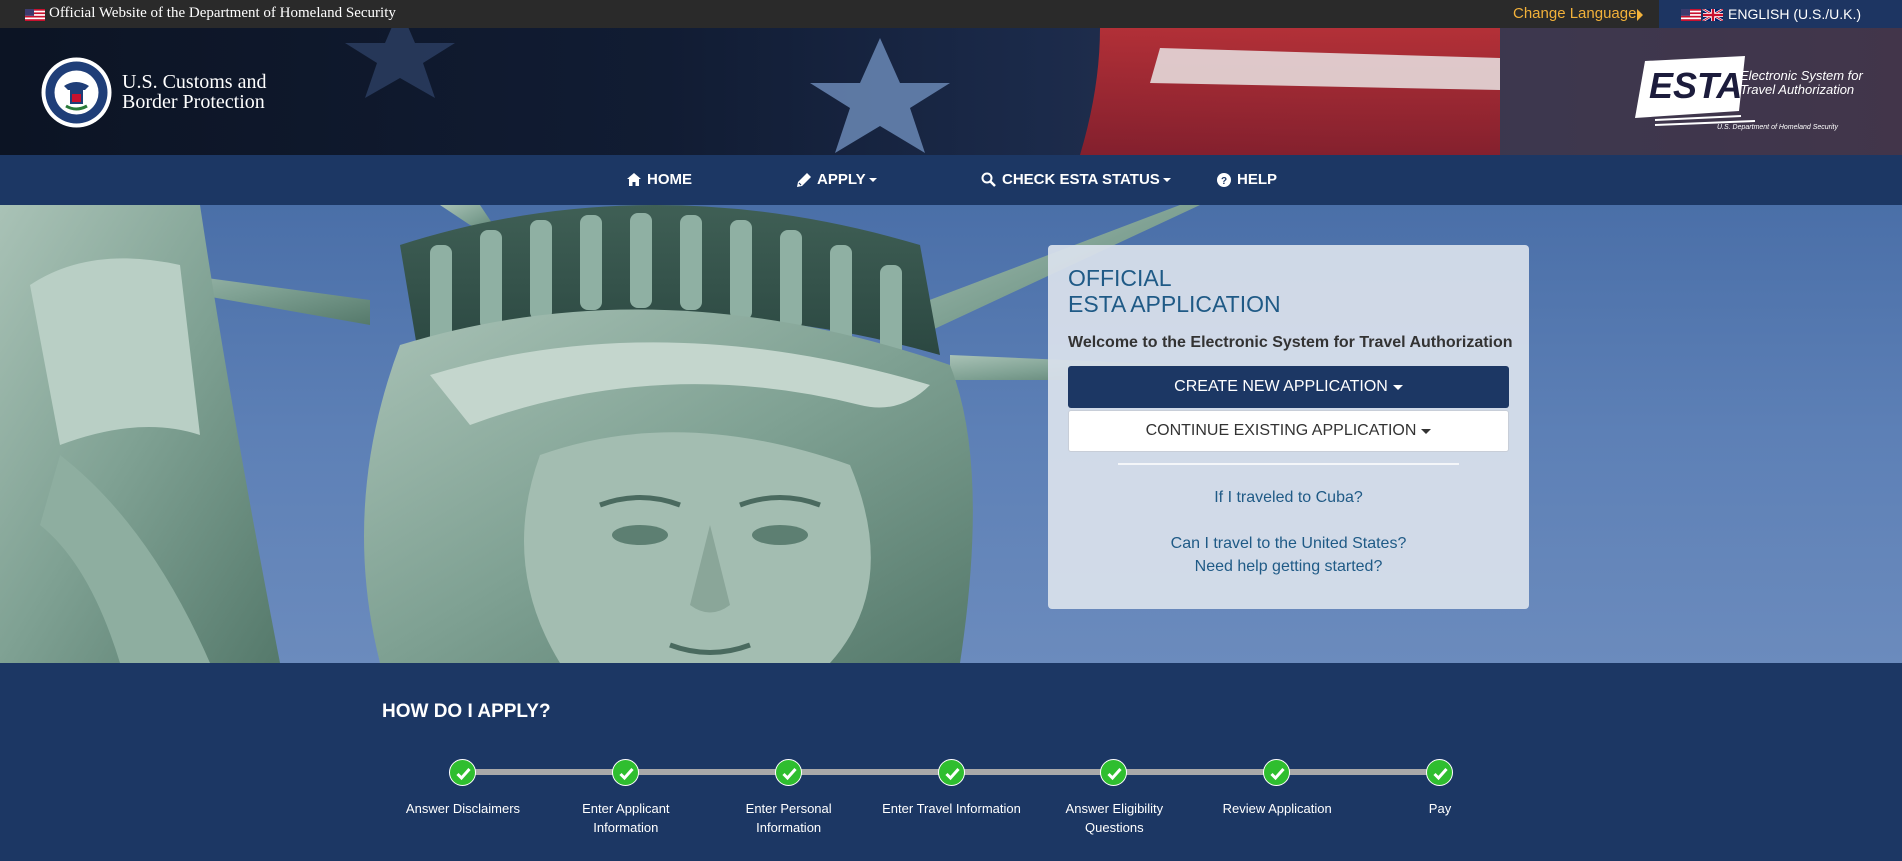 Image resolution: width=1902 pixels, height=861 pixels. I want to click on step-label-line1: Review Application, so click(1277, 808).